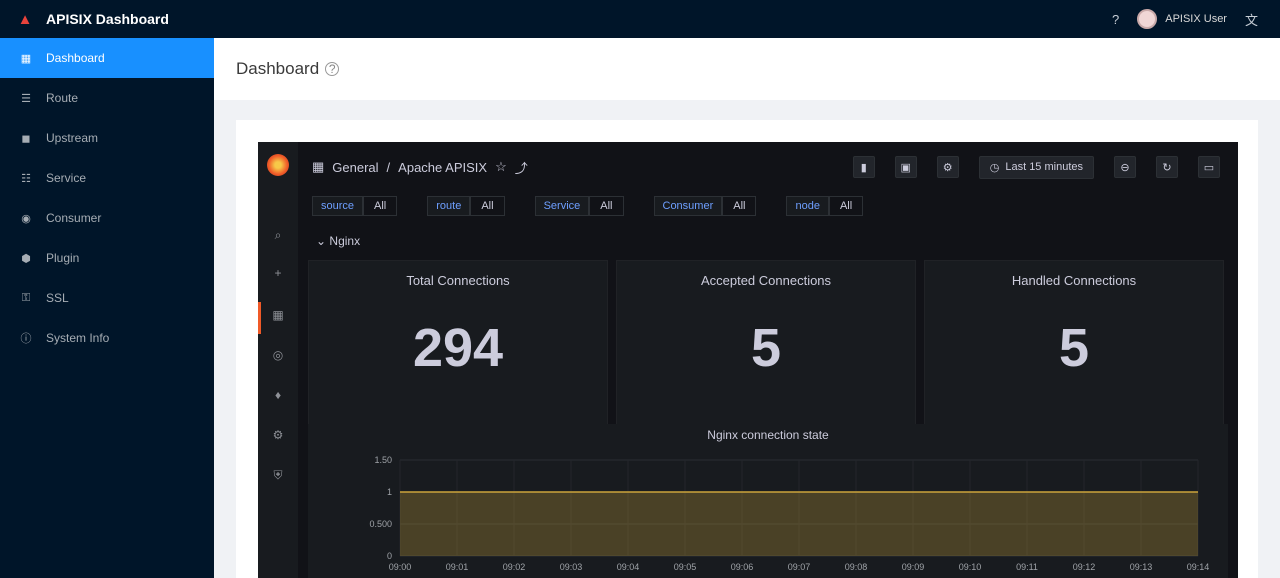 The image size is (1280, 578). Describe the element at coordinates (579, 206) in the screenshot. I see `variable-service: Service All` at that location.